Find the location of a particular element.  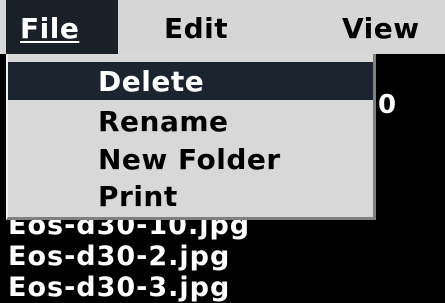

menu-edit-label: Edit is located at coordinates (196, 28).